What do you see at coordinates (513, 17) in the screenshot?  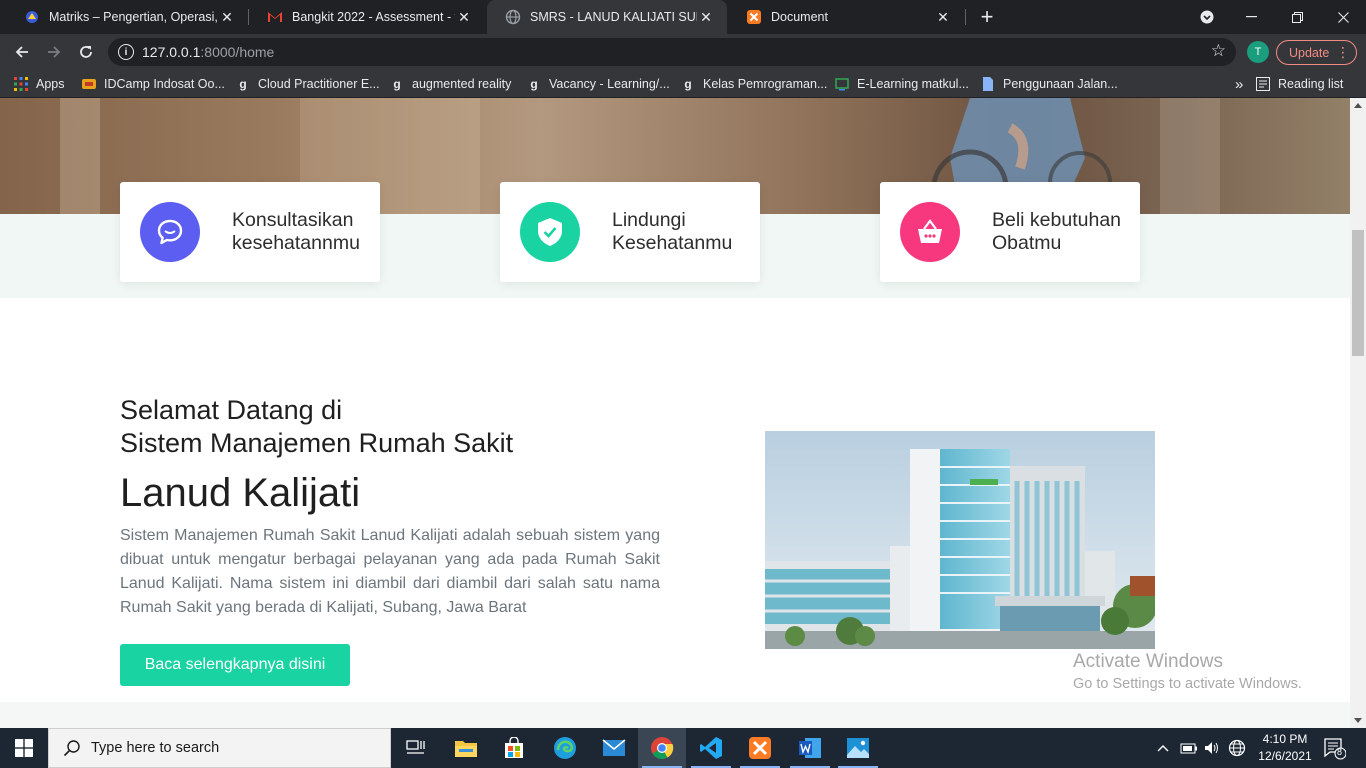 I see `globe-icon` at bounding box center [513, 17].